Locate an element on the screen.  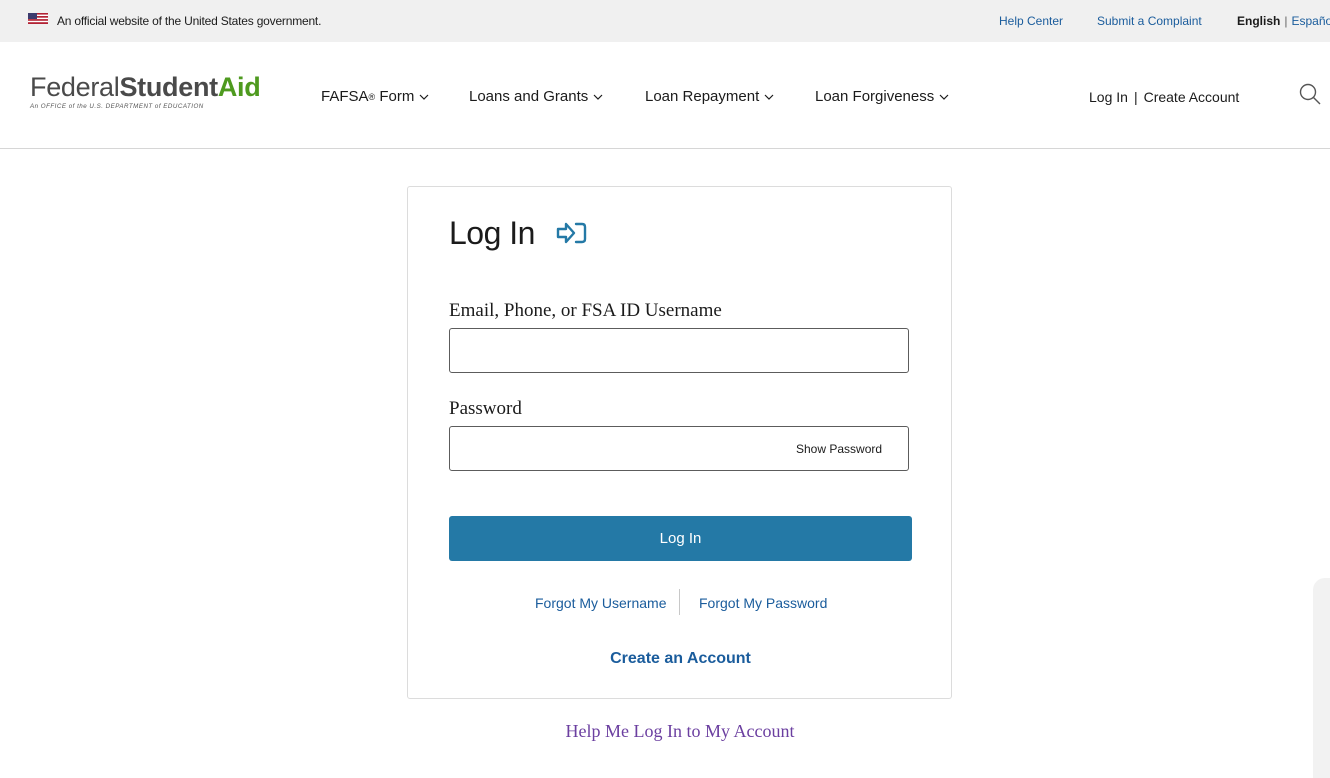
forgot-password-link: Forgot My Password is located at coordinates (763, 603).